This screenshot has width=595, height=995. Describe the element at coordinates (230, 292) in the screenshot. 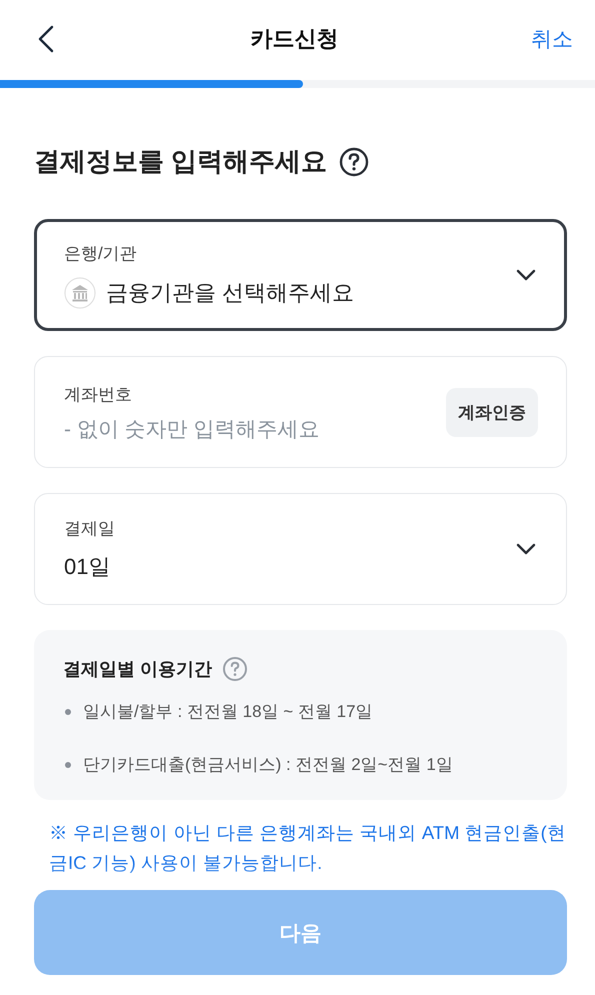

I see `field-value: 금융기관을 선택해주세요` at that location.